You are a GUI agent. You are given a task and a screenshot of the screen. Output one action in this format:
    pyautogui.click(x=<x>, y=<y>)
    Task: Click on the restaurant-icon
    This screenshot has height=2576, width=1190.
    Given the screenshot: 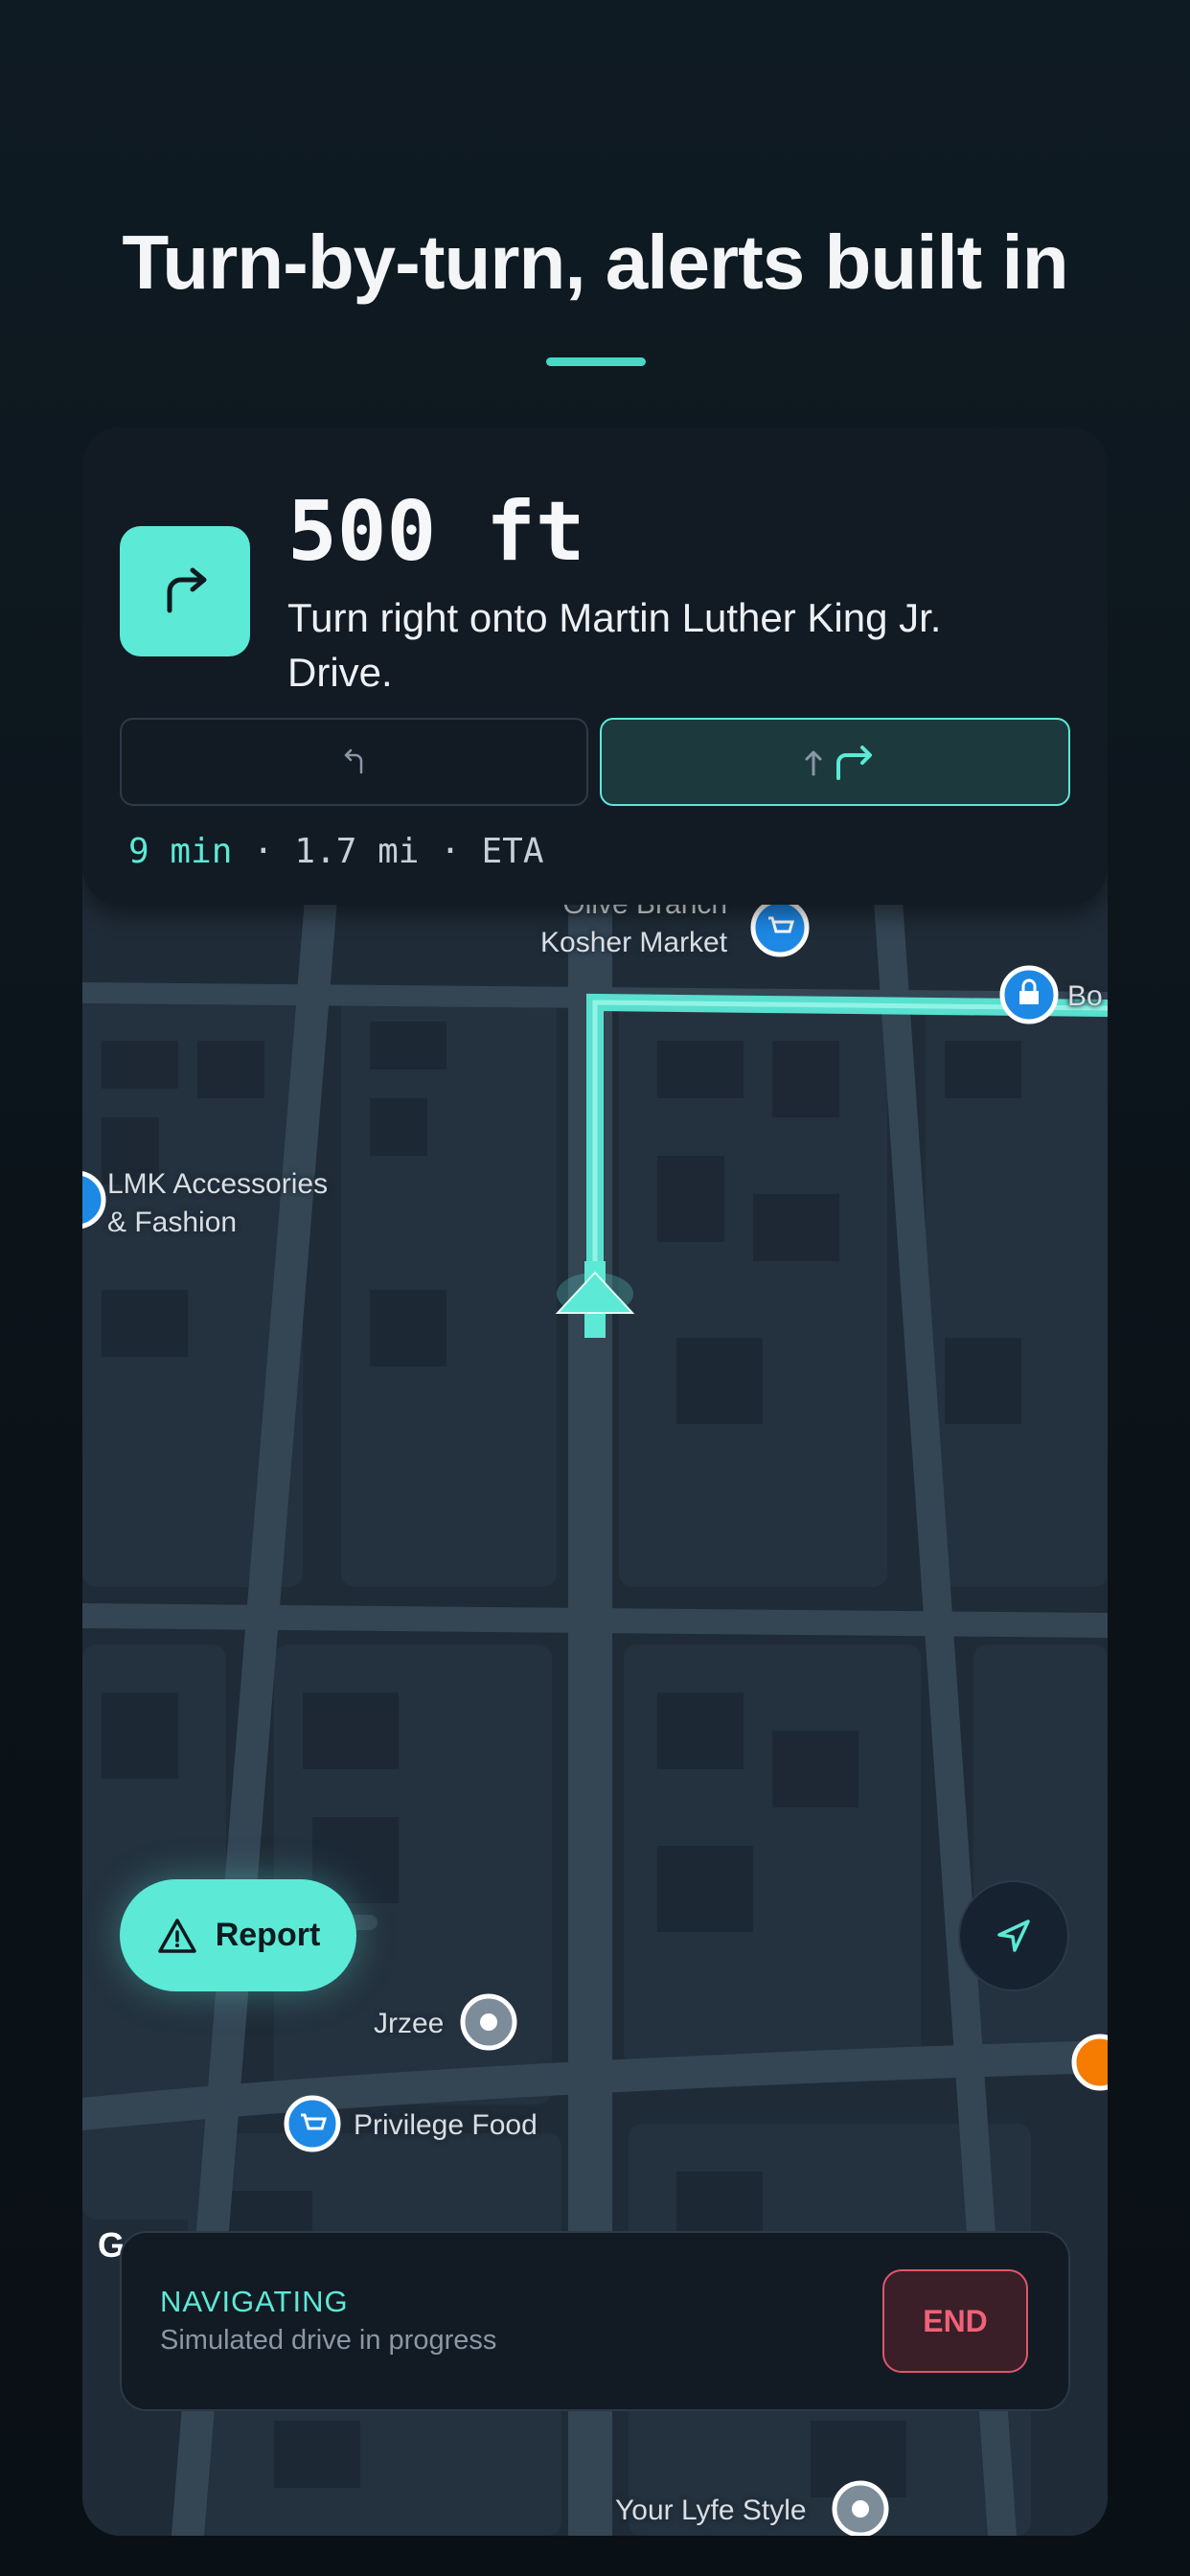 What is the action you would take?
    pyautogui.click(x=1090, y=2062)
    